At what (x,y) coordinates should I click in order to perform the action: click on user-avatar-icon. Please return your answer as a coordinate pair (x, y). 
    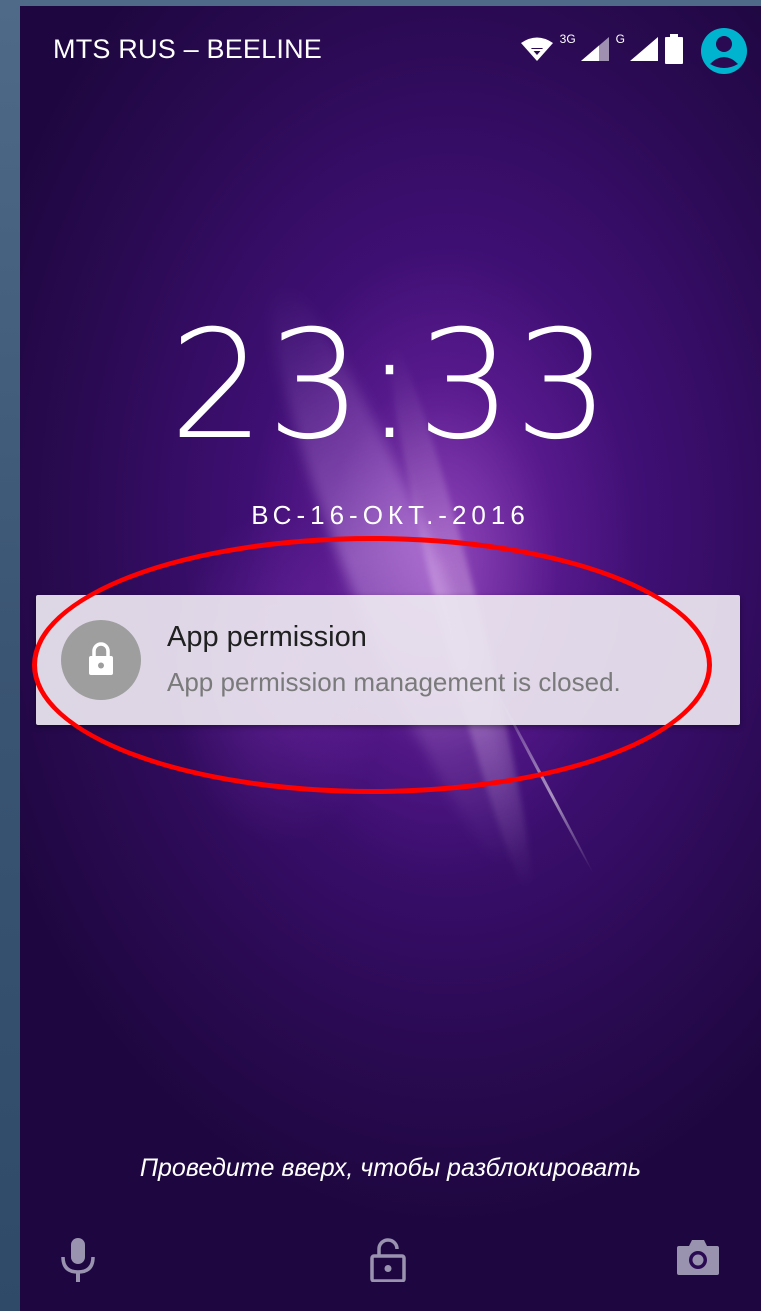
    Looking at the image, I should click on (724, 51).